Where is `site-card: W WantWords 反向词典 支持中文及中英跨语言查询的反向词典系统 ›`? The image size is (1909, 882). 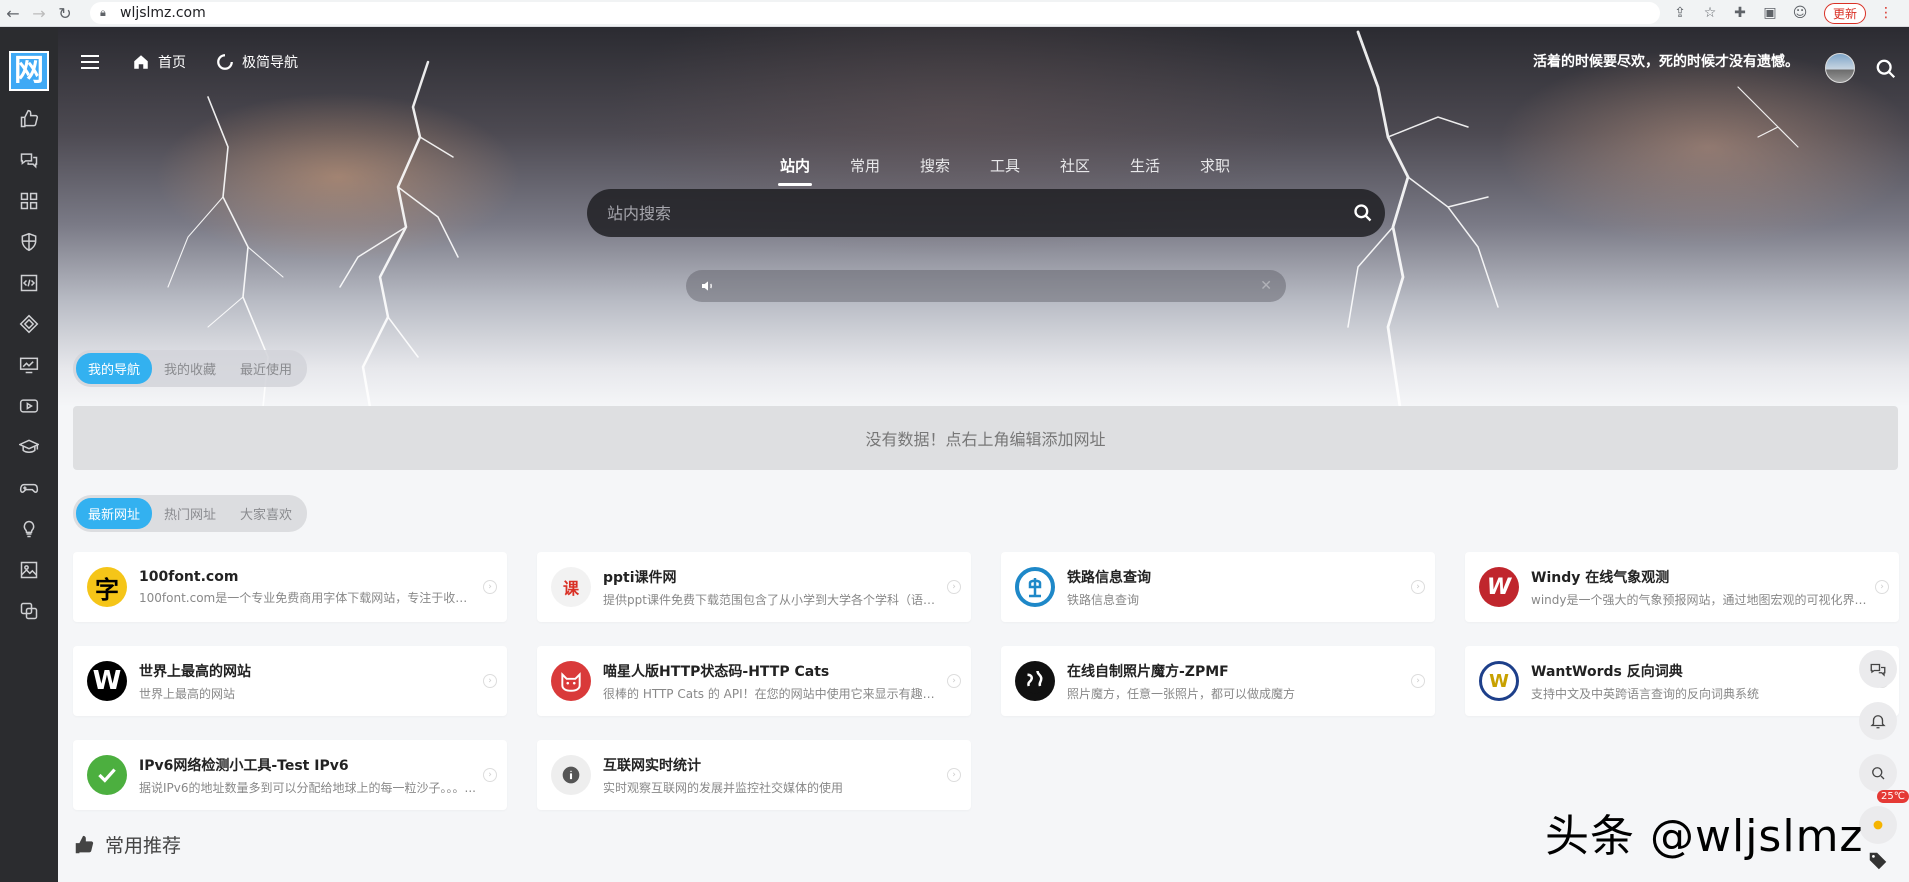
site-card: W WantWords 反向词典 支持中文及中英跨语言查询的反向词典系统 › is located at coordinates (1682, 681).